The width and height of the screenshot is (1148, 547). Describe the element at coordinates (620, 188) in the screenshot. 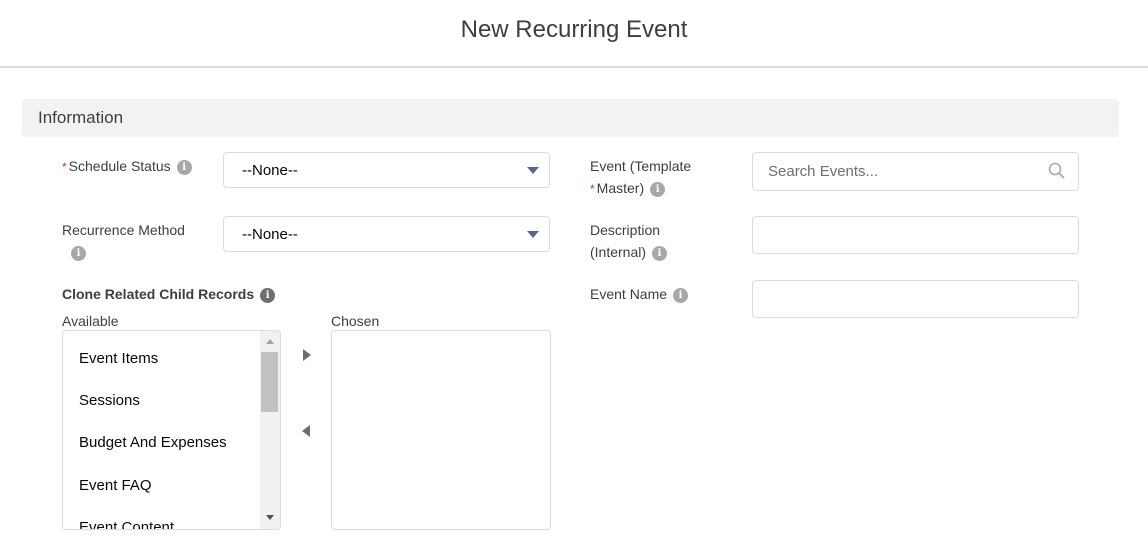

I see `label-text: Master)` at that location.